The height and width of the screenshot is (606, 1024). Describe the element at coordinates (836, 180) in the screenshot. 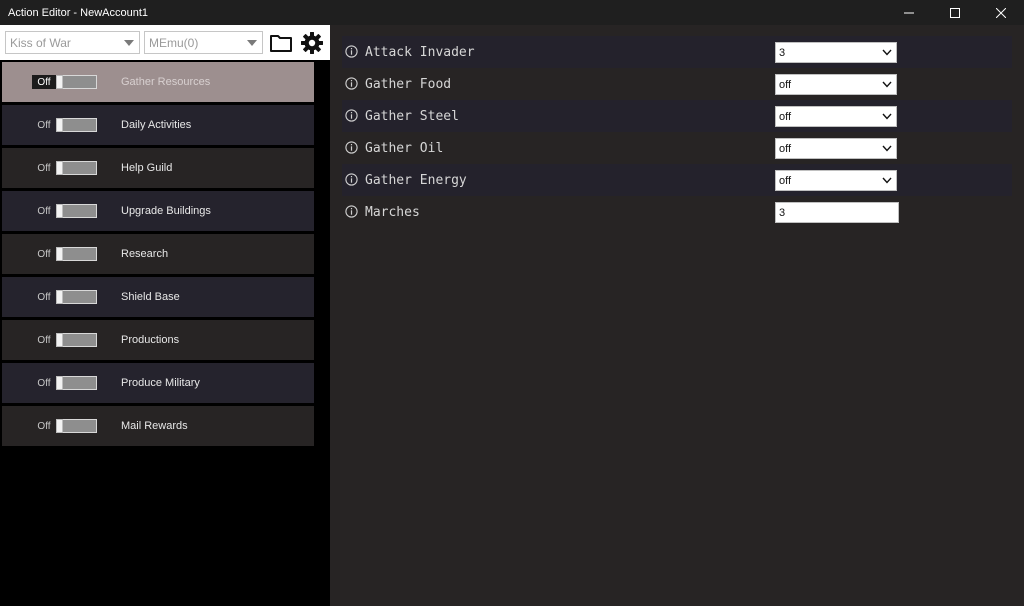

I see `gather-energy-select: off` at that location.